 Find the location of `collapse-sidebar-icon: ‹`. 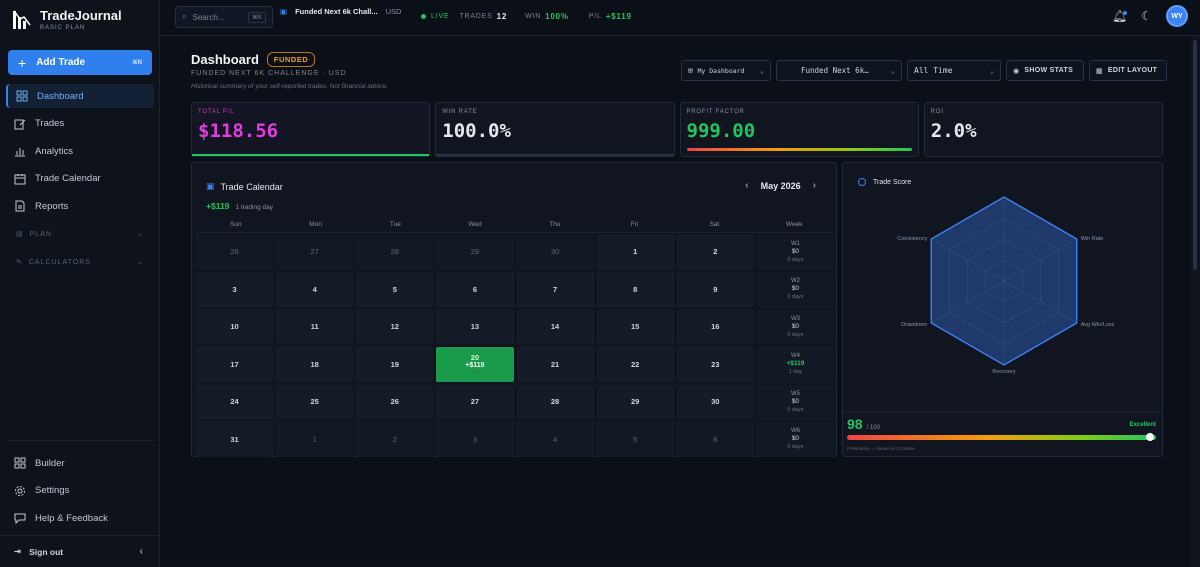

collapse-sidebar-icon: ‹ is located at coordinates (141, 551).